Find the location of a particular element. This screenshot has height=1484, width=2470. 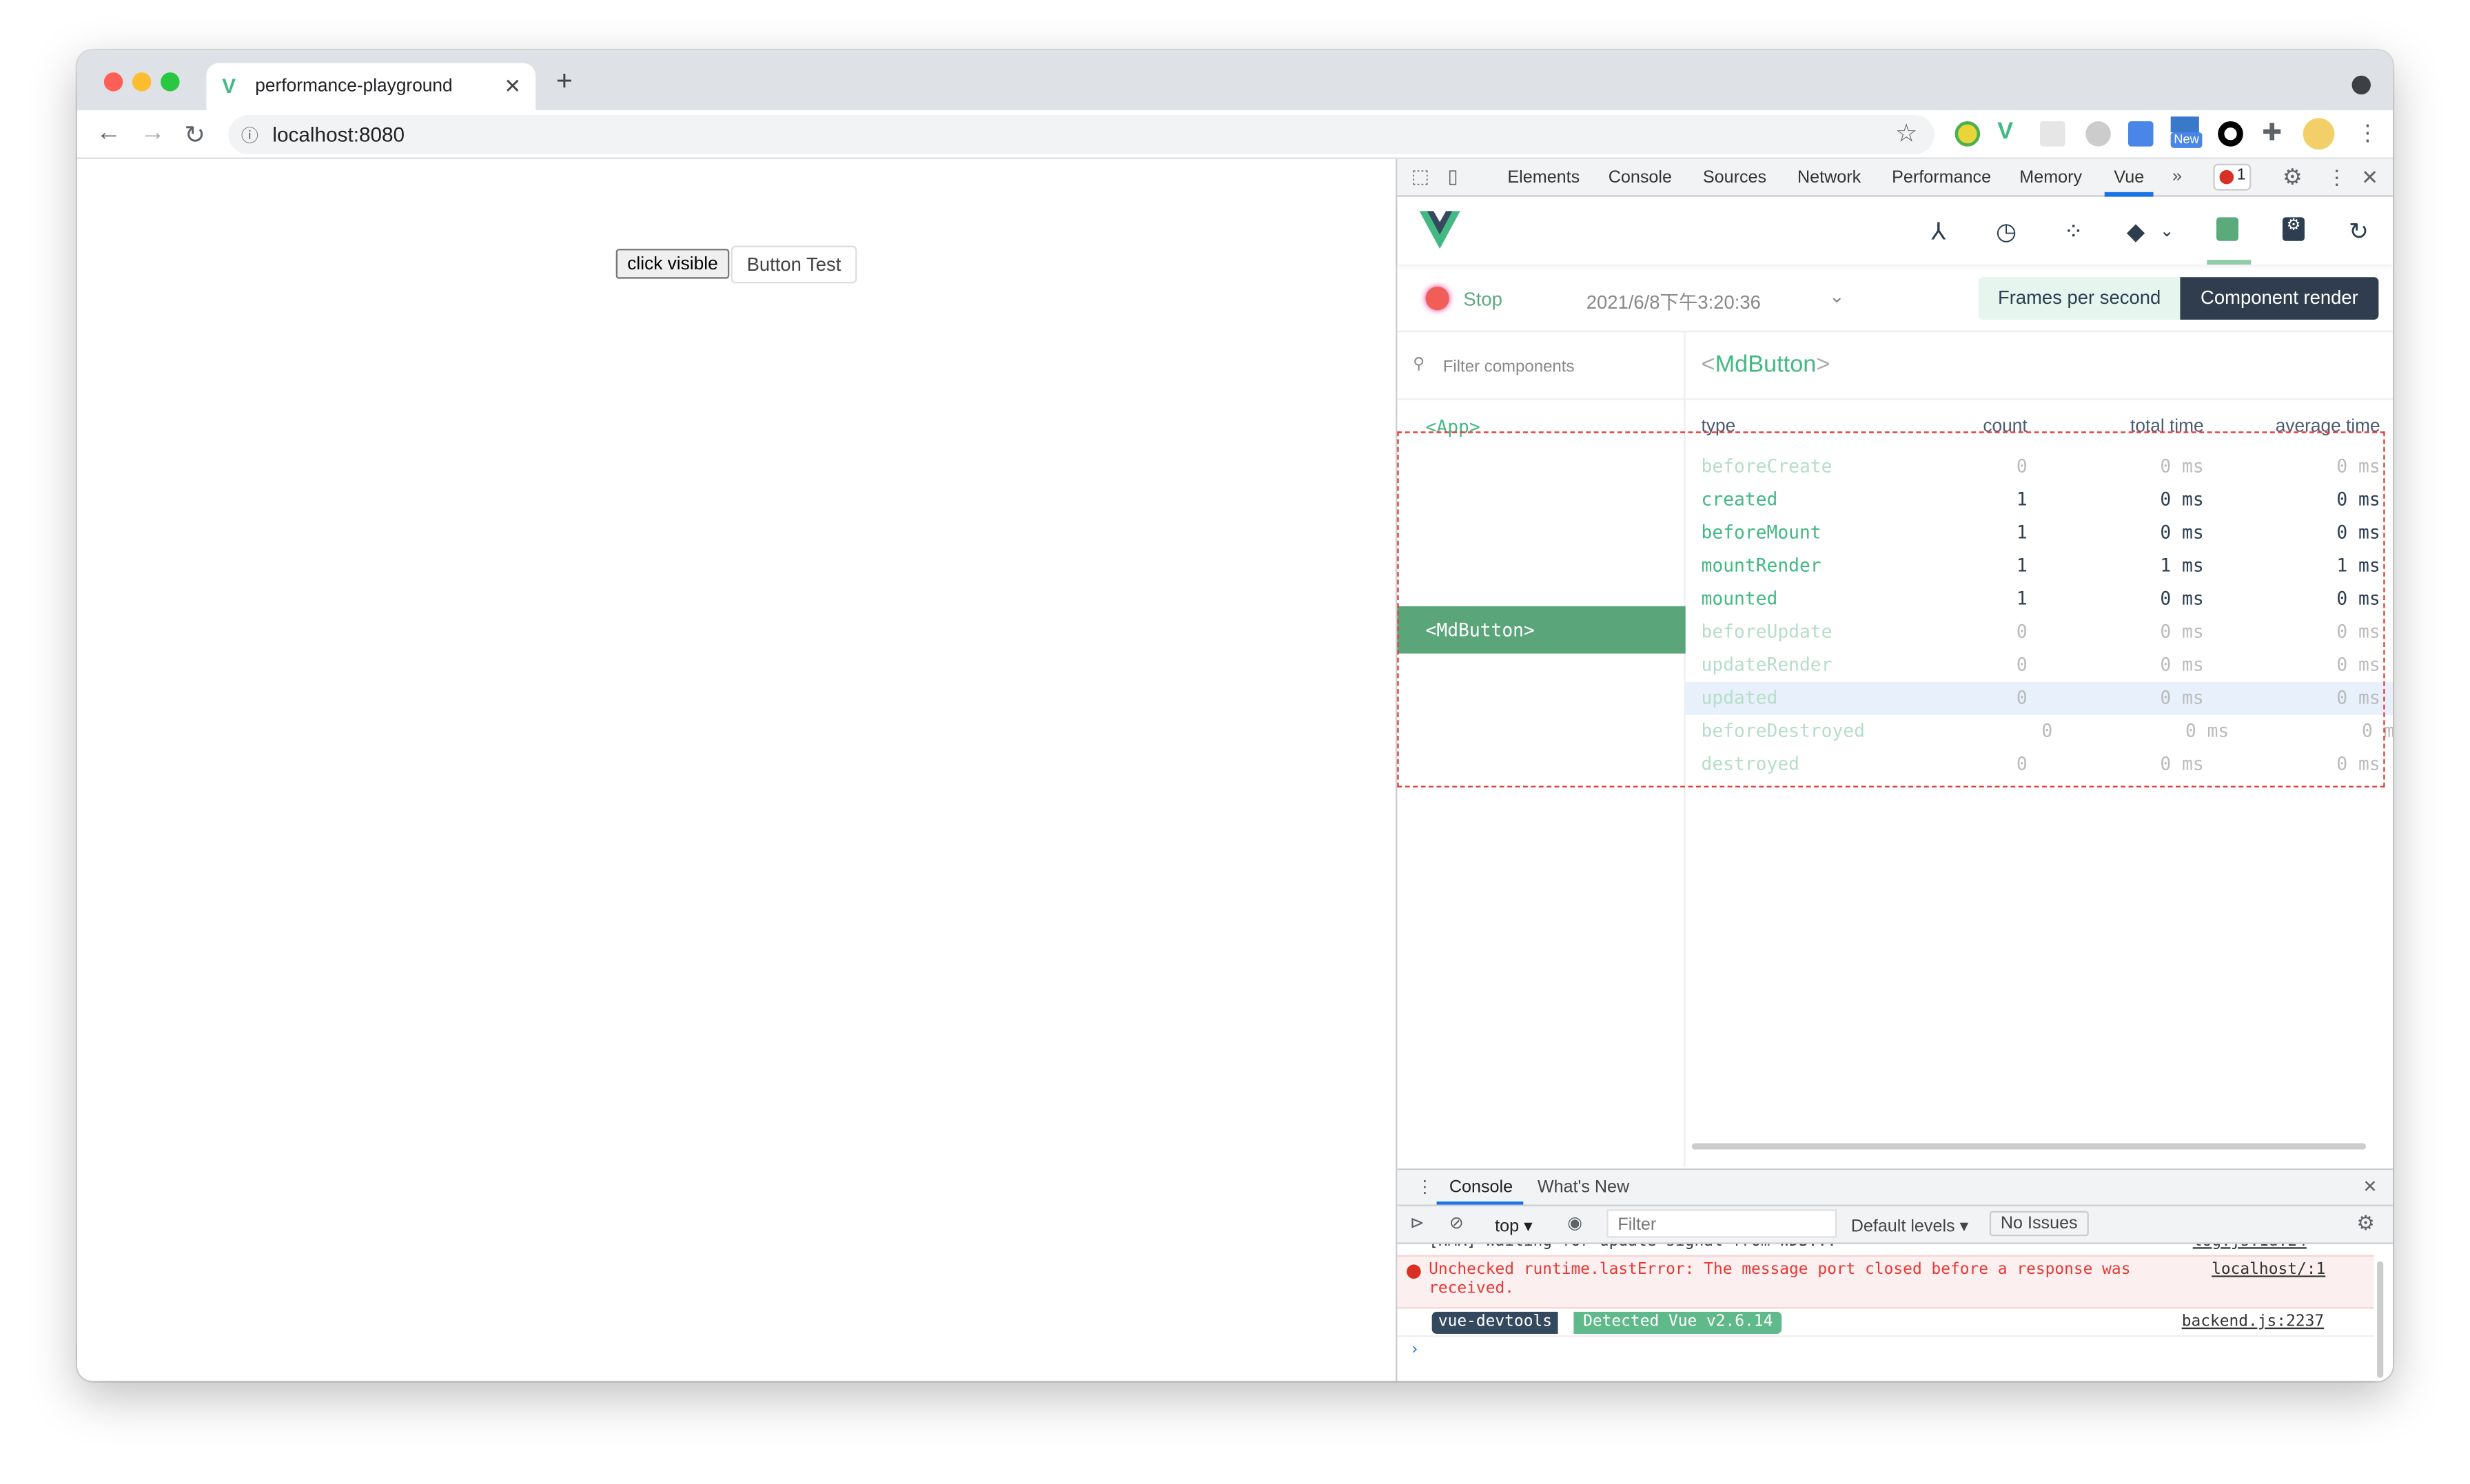

record-stop-icon is located at coordinates (1437, 298).